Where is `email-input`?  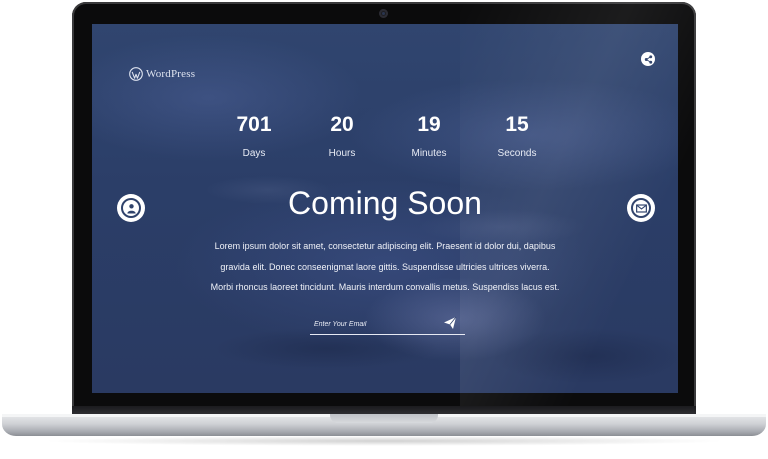 email-input is located at coordinates (375, 324).